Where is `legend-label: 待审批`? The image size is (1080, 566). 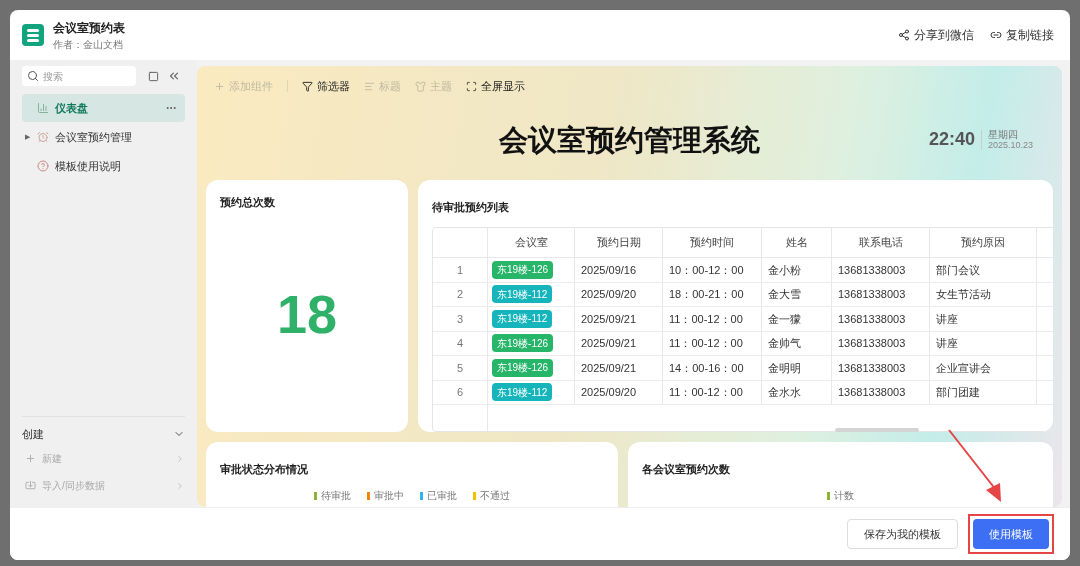
legend-label: 待审批 is located at coordinates (336, 496).